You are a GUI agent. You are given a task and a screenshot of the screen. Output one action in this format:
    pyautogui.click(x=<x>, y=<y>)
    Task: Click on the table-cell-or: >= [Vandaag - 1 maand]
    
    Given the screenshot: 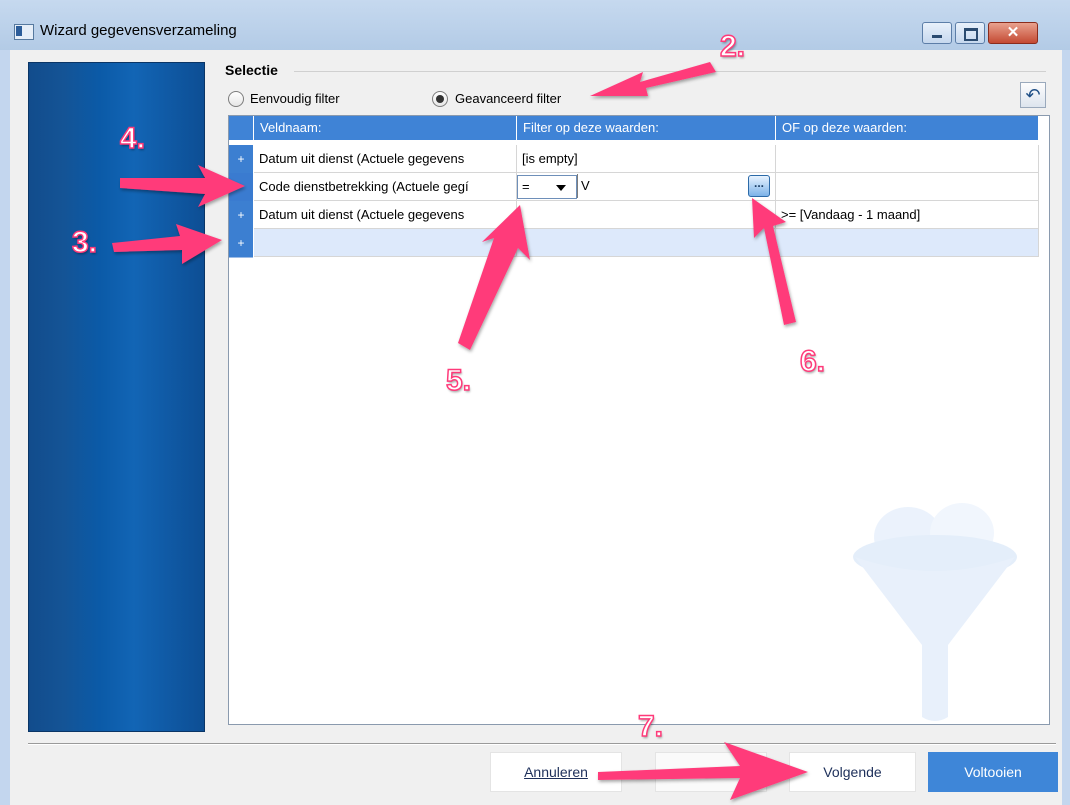 What is the action you would take?
    pyautogui.click(x=907, y=215)
    